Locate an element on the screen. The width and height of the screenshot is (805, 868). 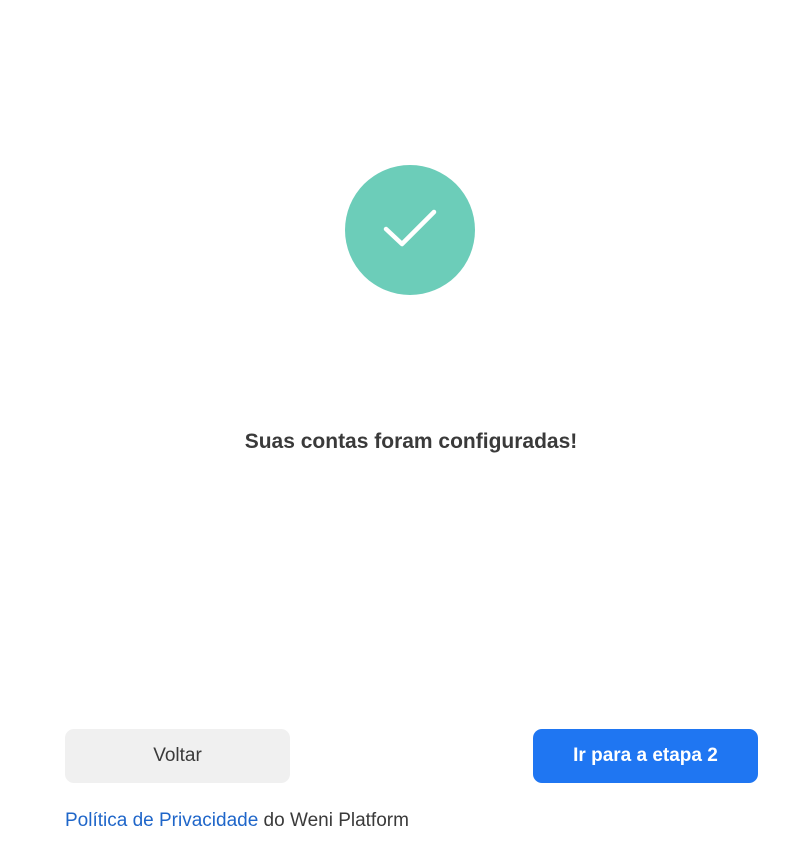
success-message: Suas contas foram configuradas! is located at coordinates (411, 441).